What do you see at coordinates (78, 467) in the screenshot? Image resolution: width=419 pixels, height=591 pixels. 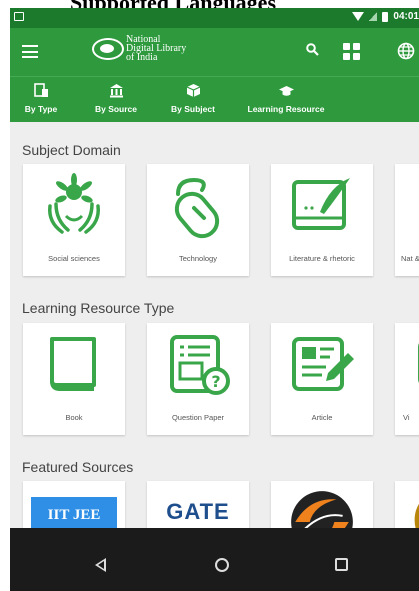 I see `section-title-featured-sources: Featured Sources` at bounding box center [78, 467].